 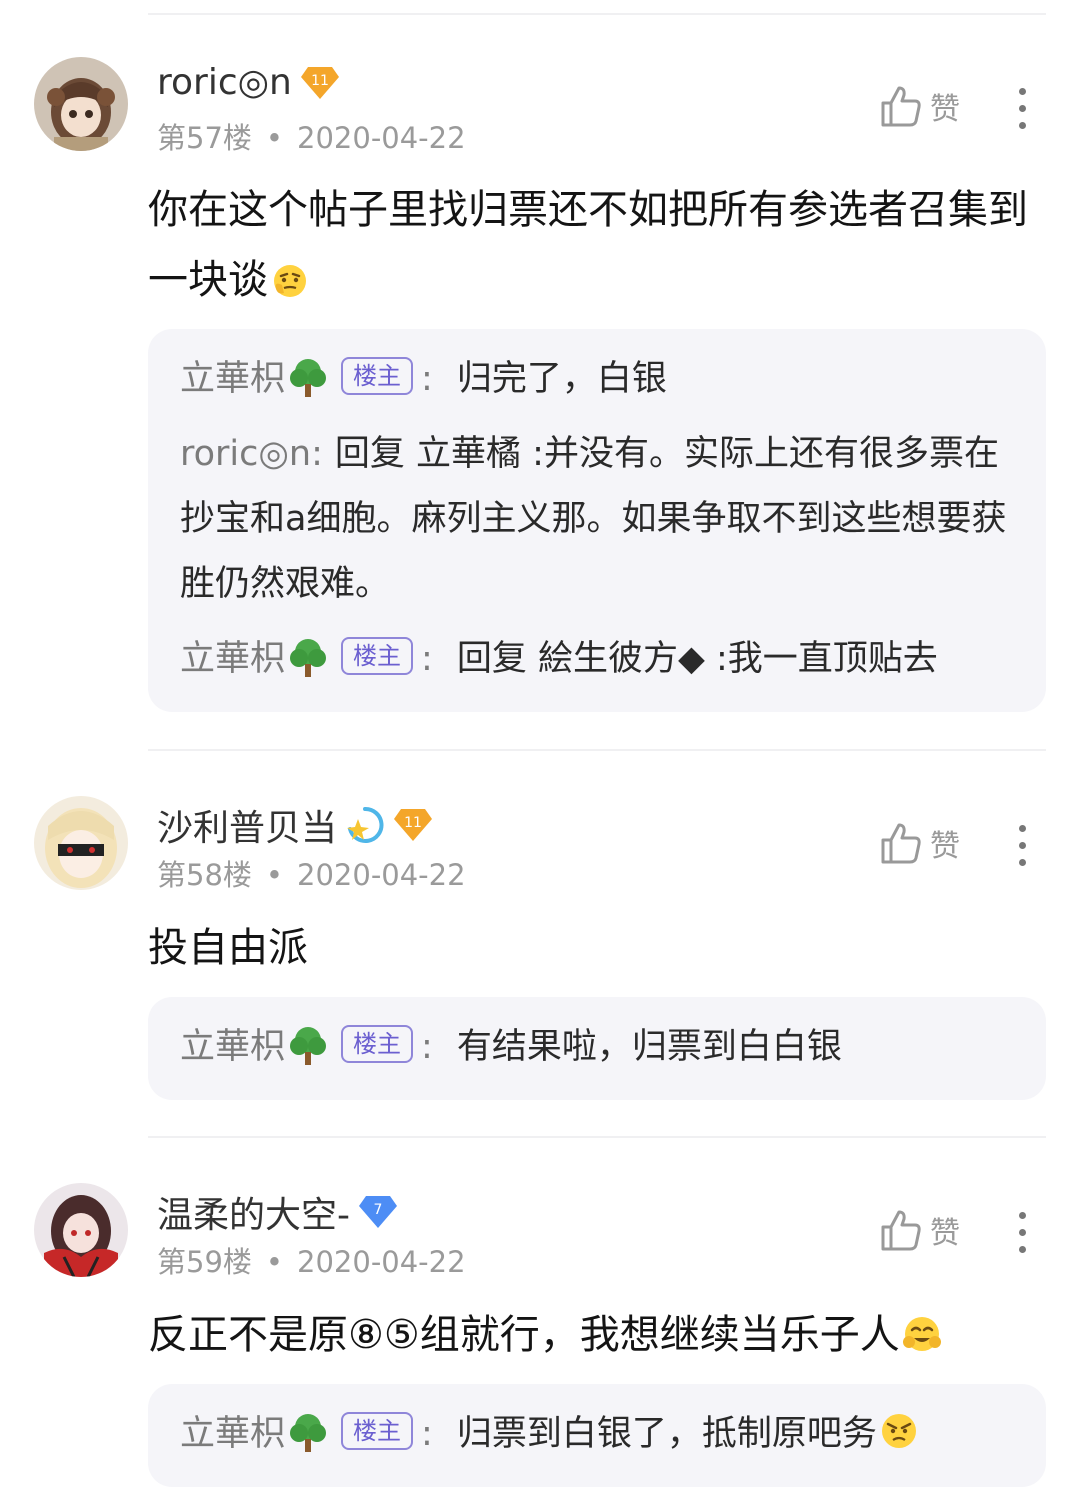 I want to click on reply-item: 立華枳 楼主: 归票到白银了，抵制原吧务, so click(x=597, y=1434).